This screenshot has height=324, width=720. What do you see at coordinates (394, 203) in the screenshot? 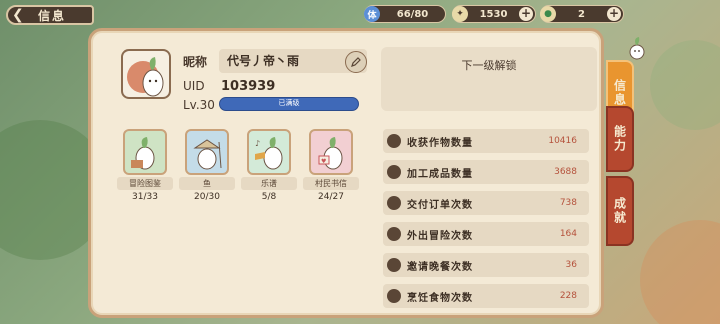
I see `order-icon` at bounding box center [394, 203].